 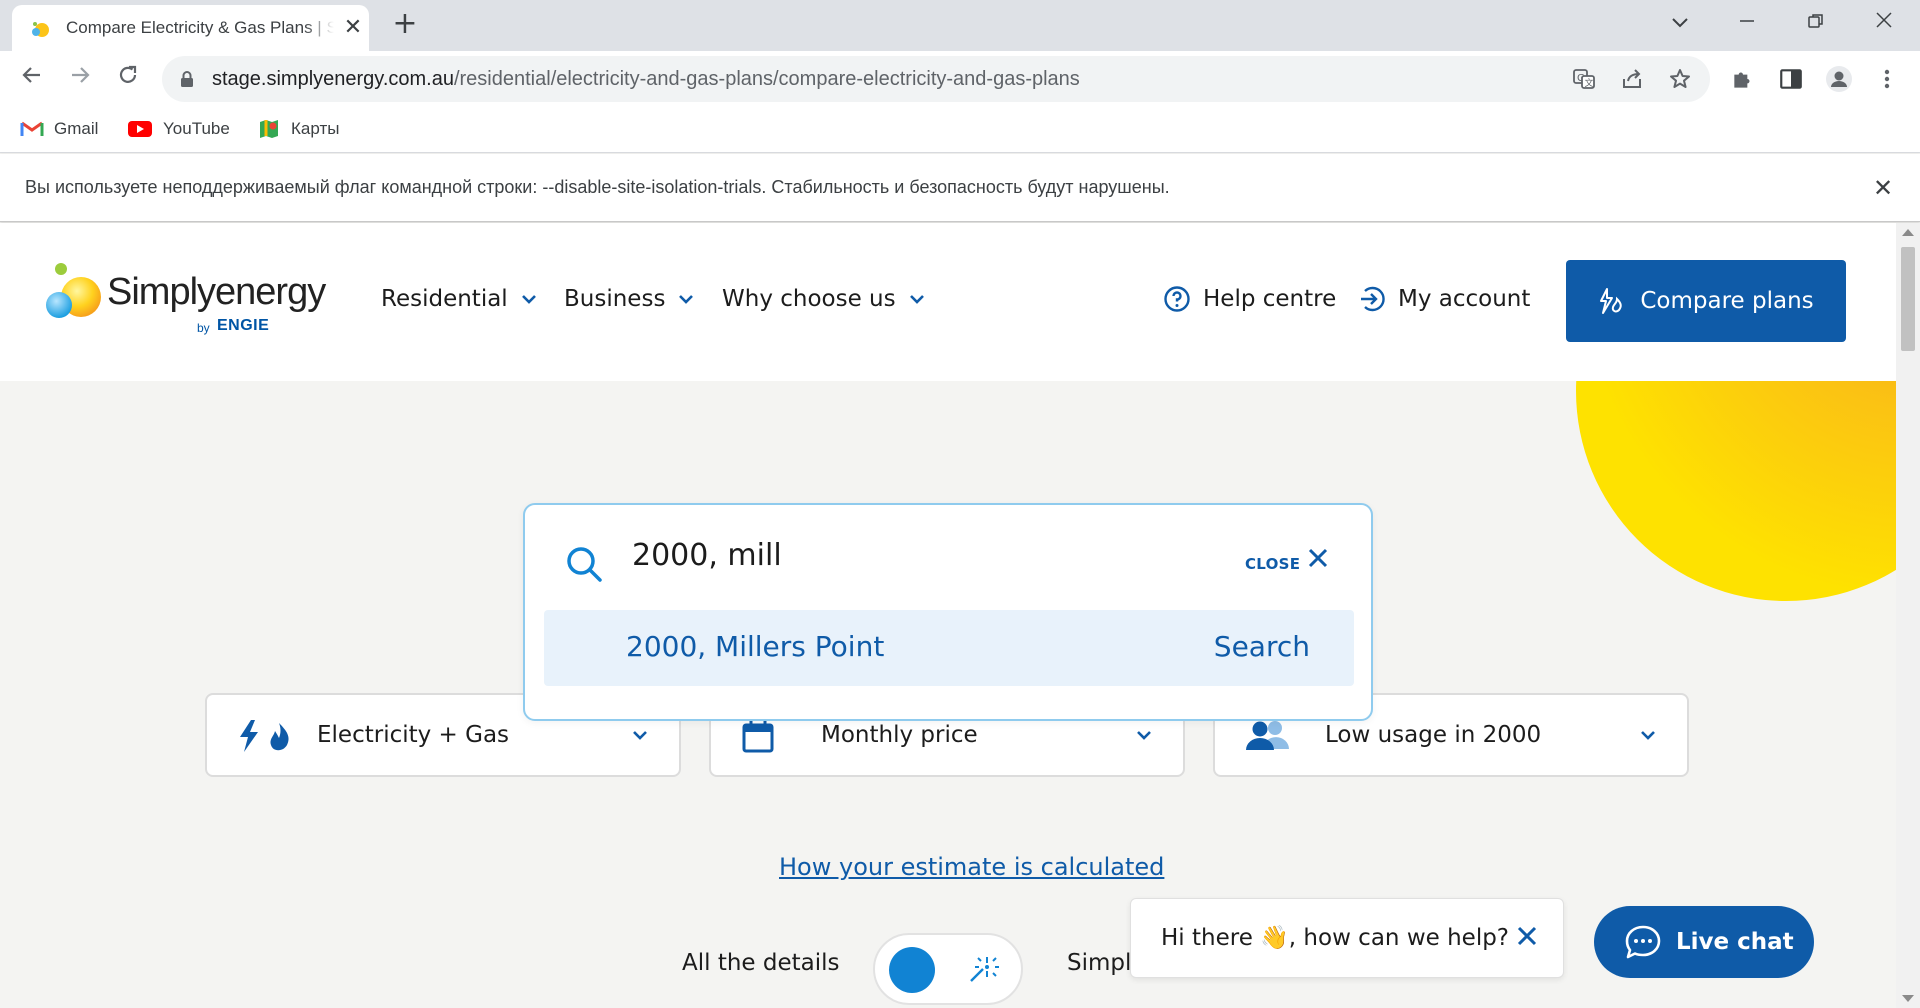 I want to click on back-icon, so click(x=32, y=79).